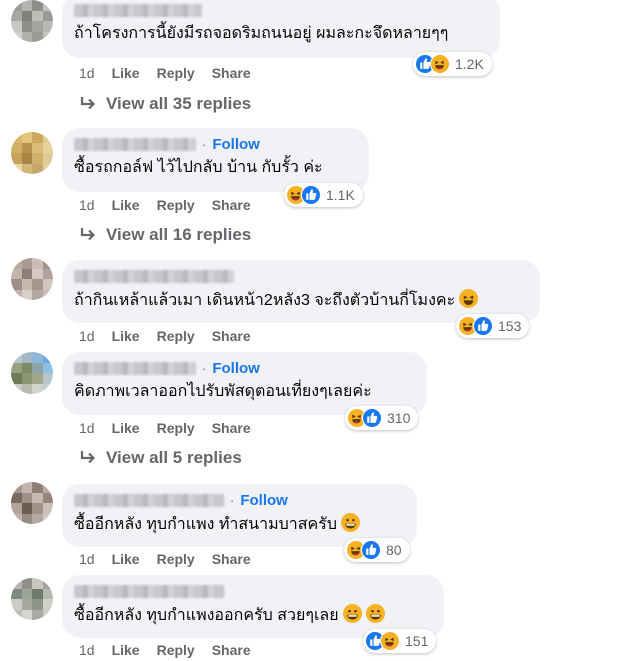  Describe the element at coordinates (323, 195) in the screenshot. I see `reaction-summary: 1.1K` at that location.